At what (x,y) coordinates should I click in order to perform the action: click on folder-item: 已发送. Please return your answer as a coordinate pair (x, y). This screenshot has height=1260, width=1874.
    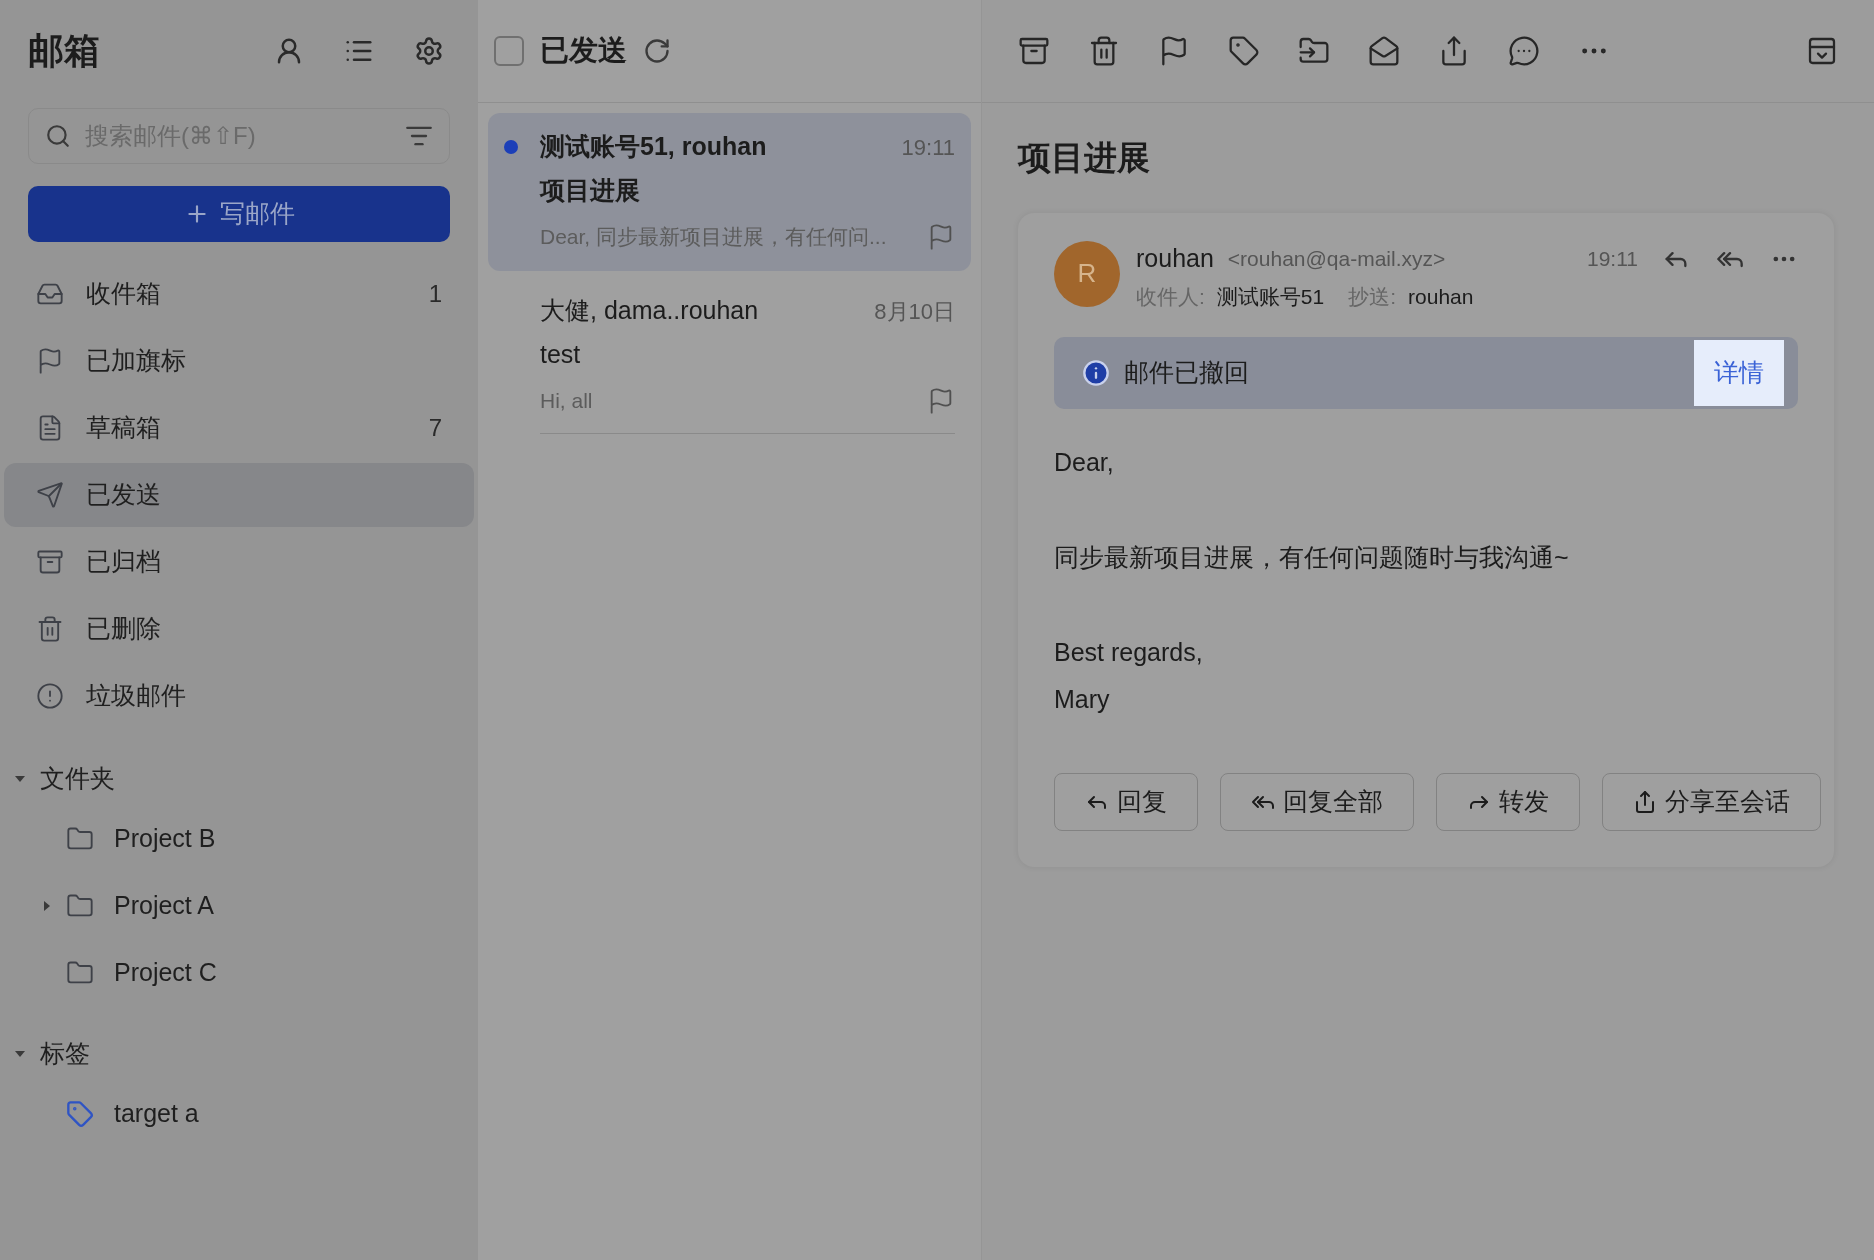
    Looking at the image, I should click on (239, 495).